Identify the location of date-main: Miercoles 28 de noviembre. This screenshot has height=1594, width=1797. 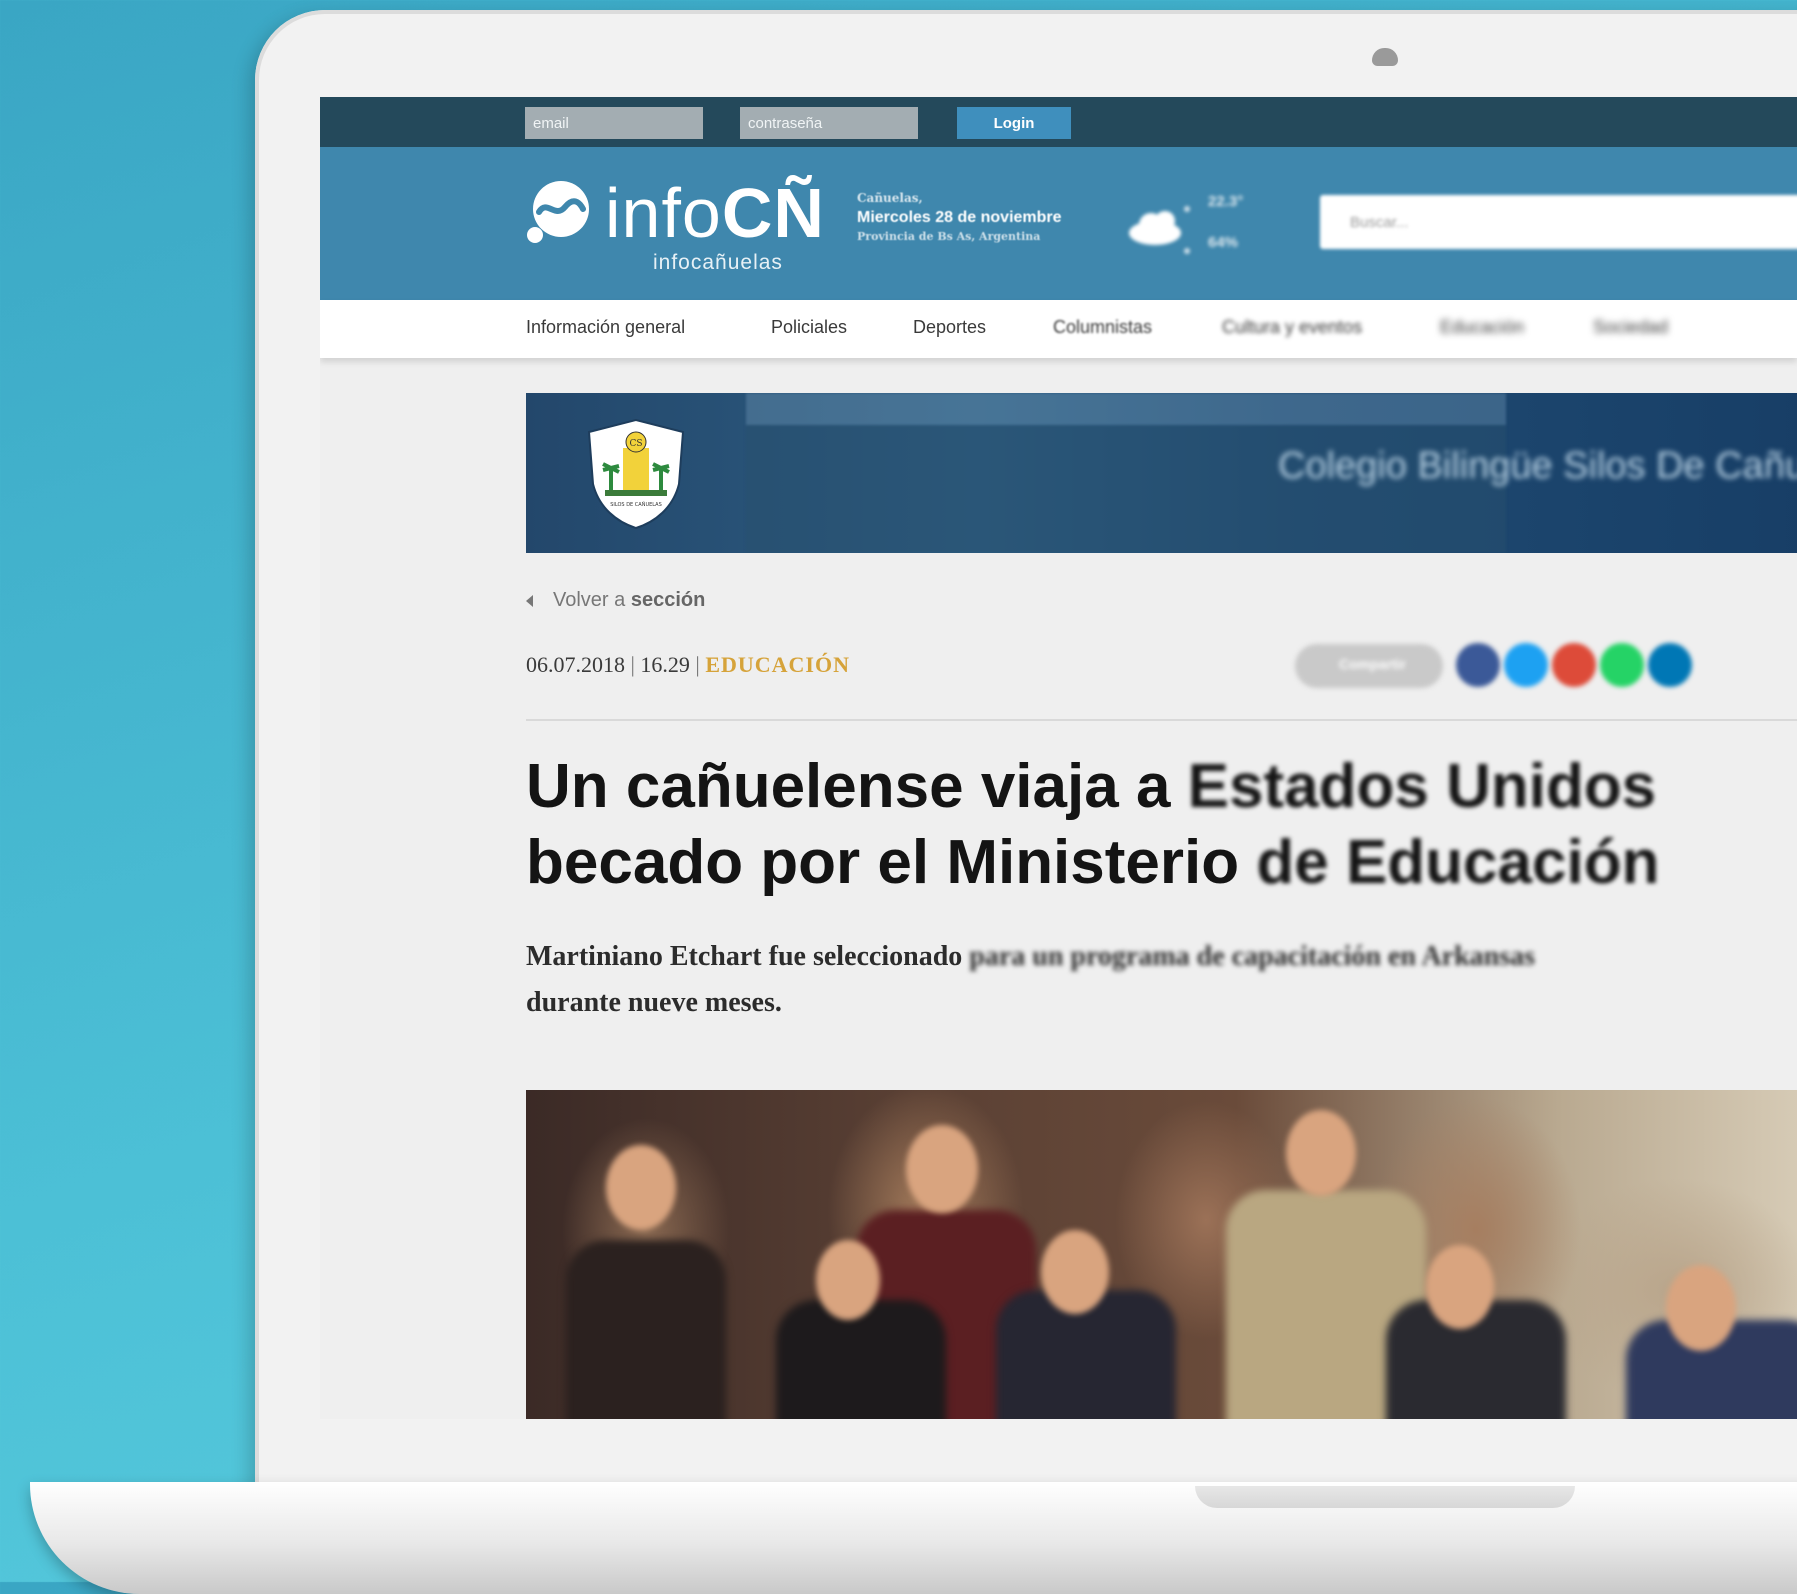
(959, 217).